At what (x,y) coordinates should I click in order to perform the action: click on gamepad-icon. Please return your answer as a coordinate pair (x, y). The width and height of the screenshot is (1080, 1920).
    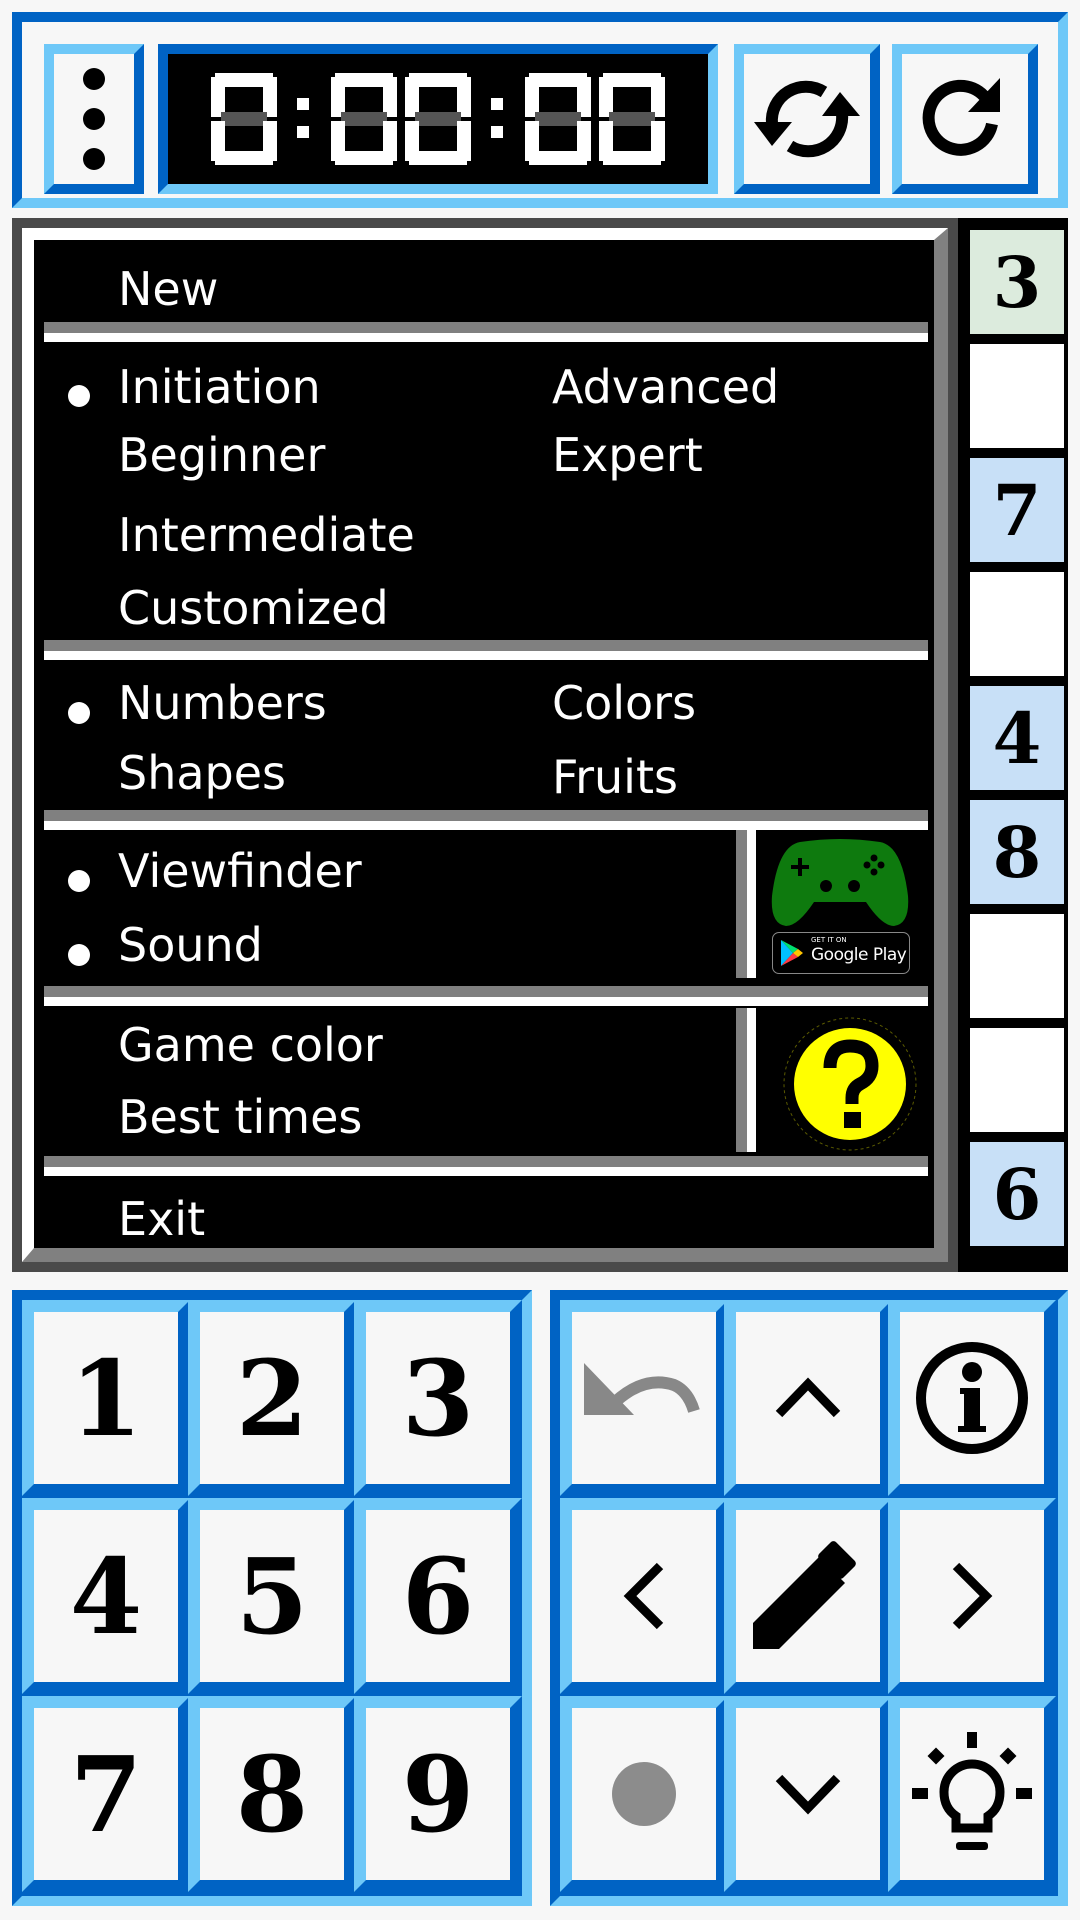
    Looking at the image, I should click on (840, 882).